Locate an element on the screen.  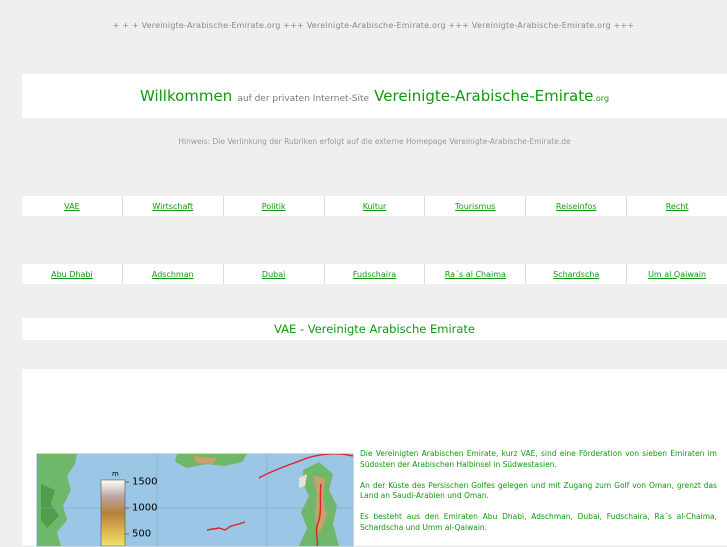
site-name: Vereinigte-Arabische-Emirate is located at coordinates (484, 96).